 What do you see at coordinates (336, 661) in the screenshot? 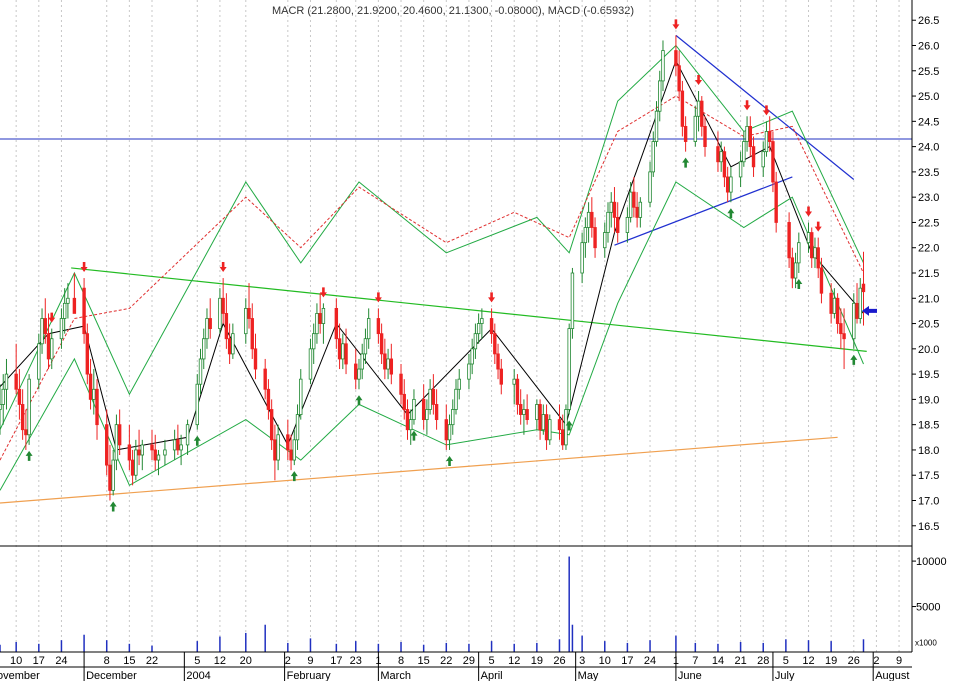
I see `day-tick-label: 17` at bounding box center [336, 661].